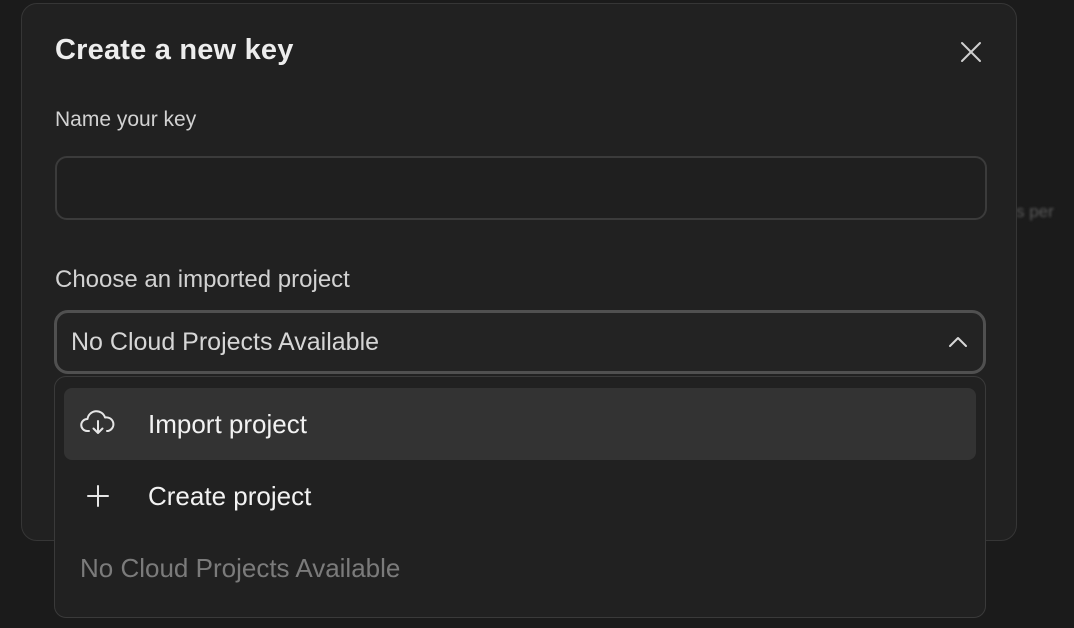 This screenshot has height=628, width=1074. What do you see at coordinates (520, 424) in the screenshot?
I see `menu-item-import-project: Import project` at bounding box center [520, 424].